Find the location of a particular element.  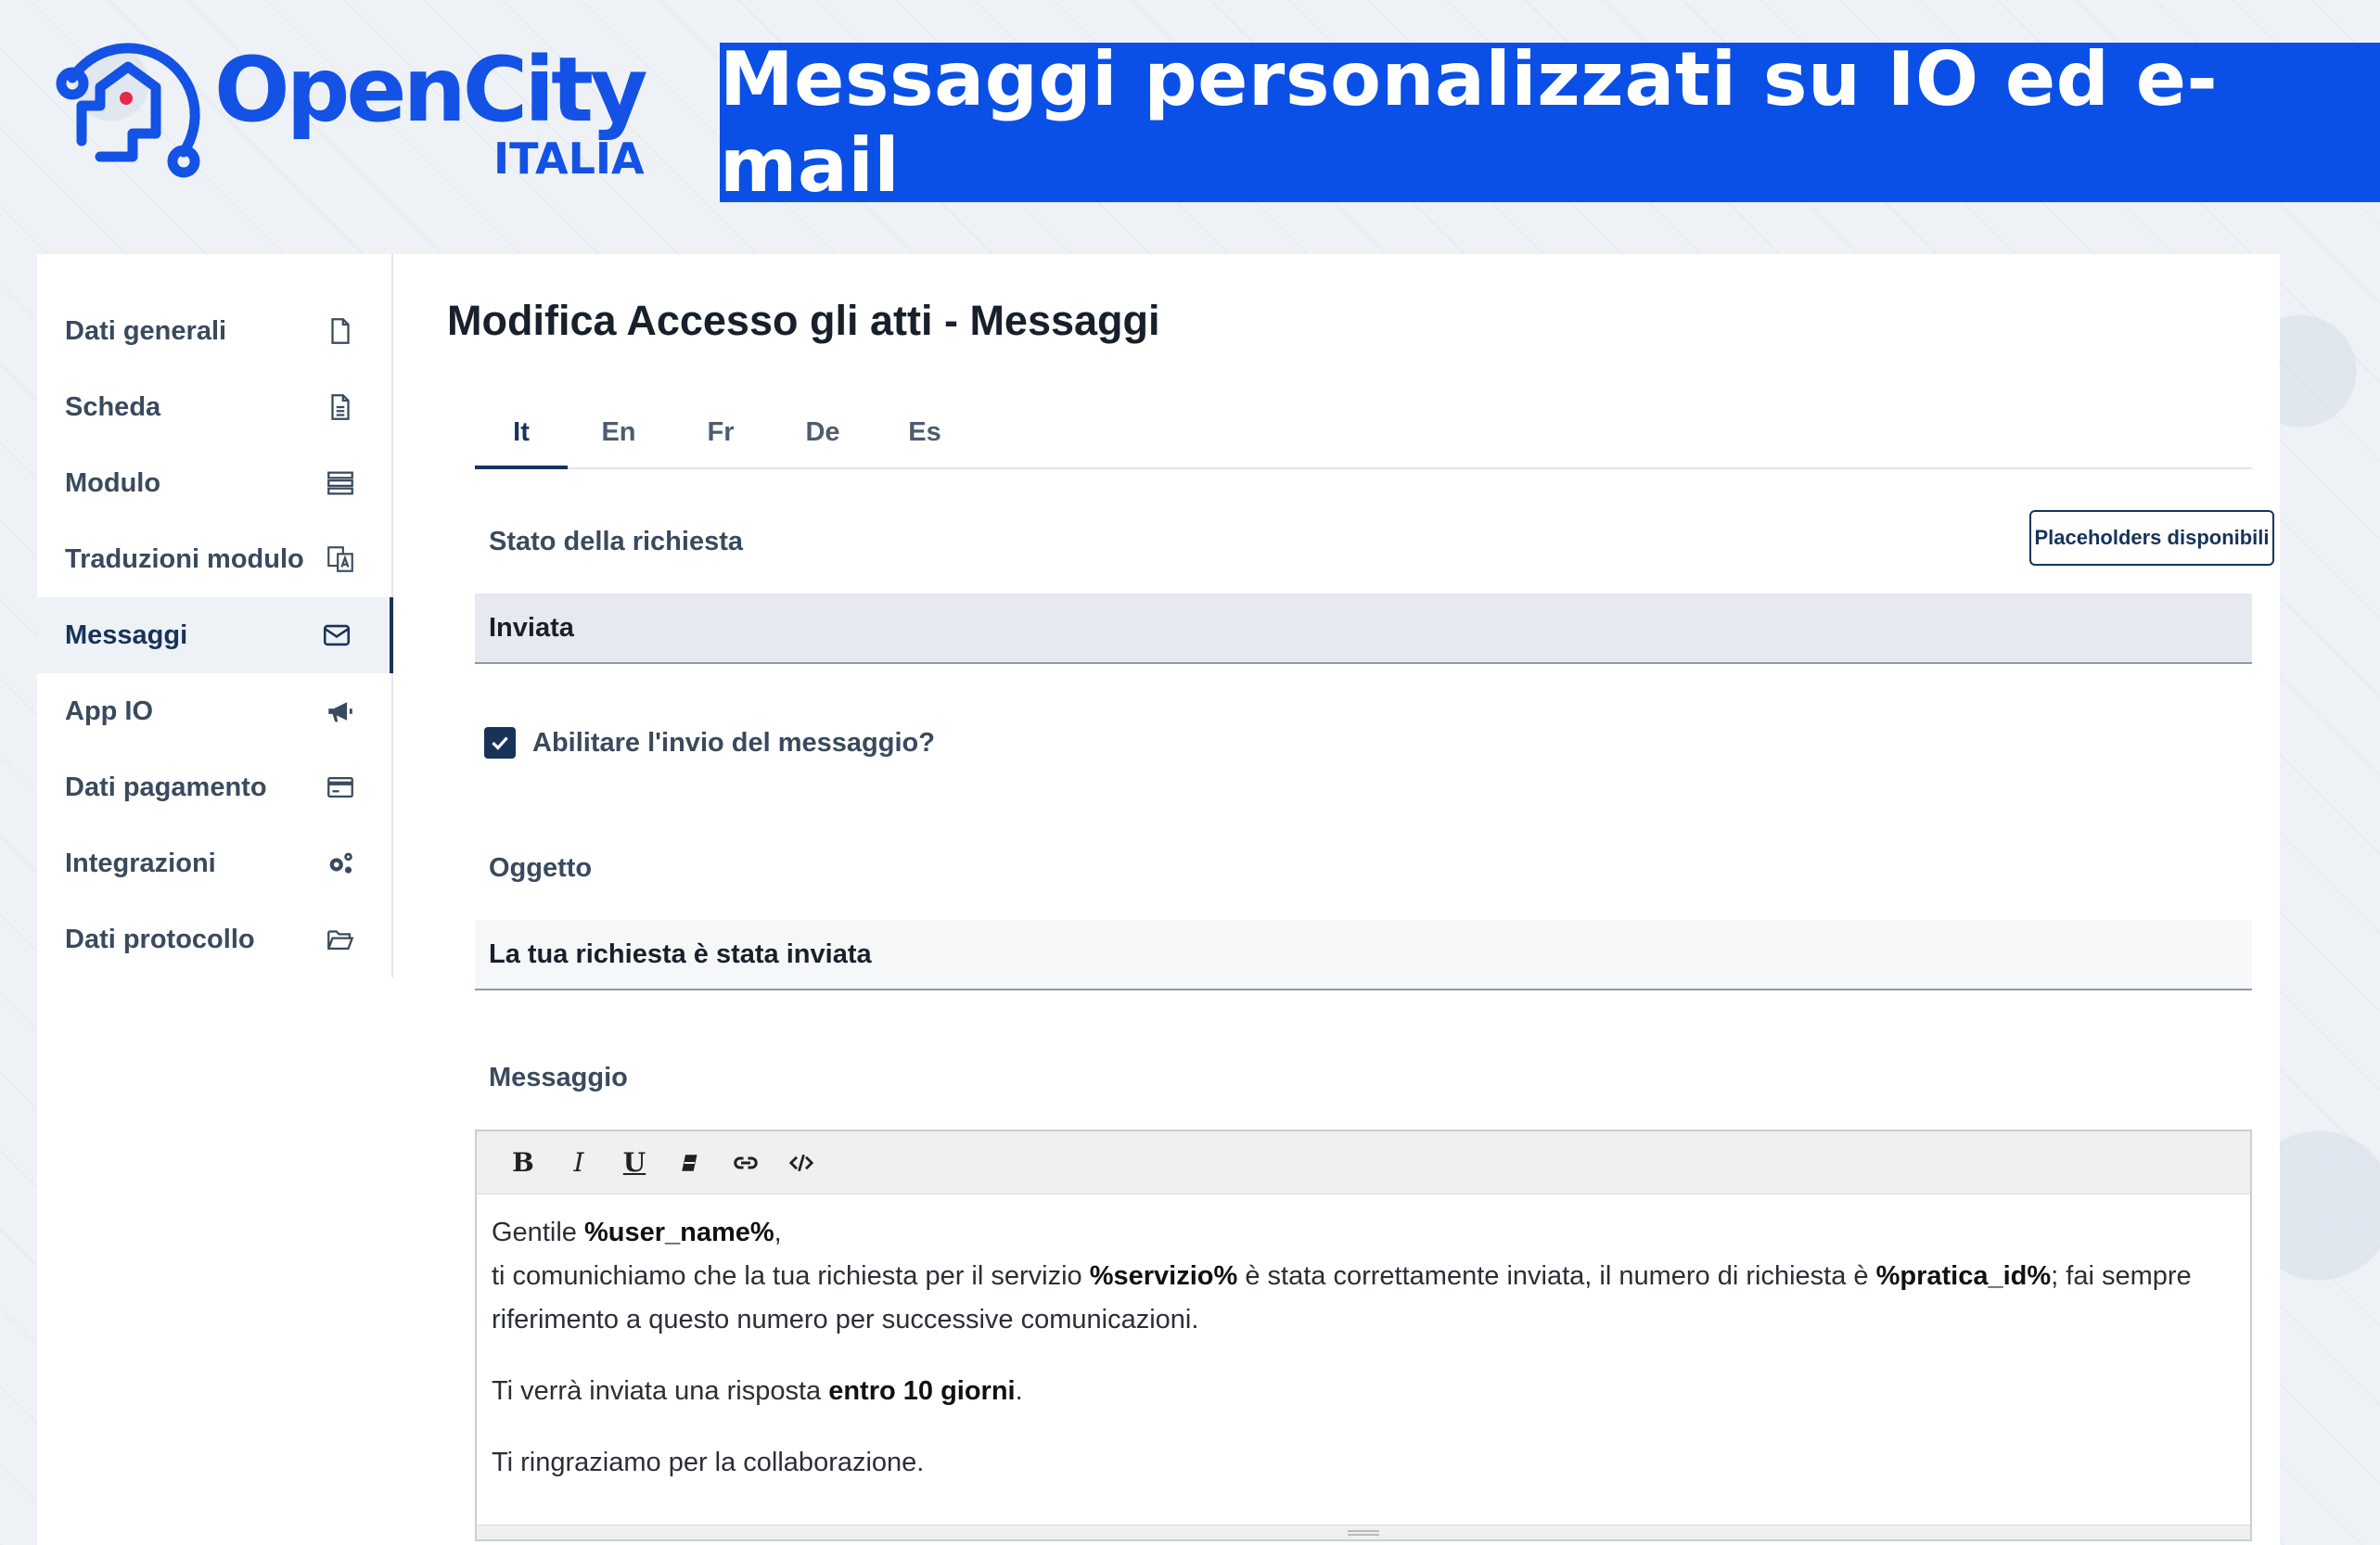

sidebar-item-dati-protocollo: Dati protocollo is located at coordinates (215, 939).